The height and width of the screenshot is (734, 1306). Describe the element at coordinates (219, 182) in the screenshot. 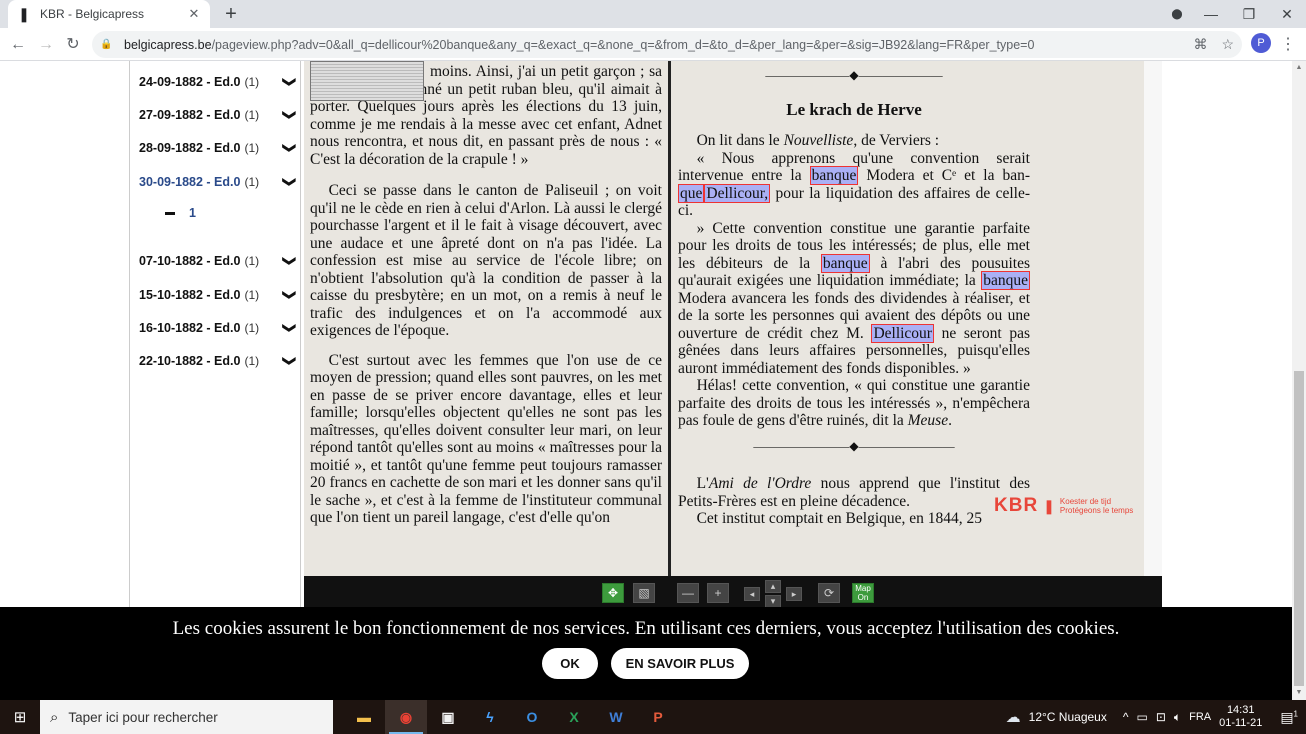

I see `edition-item-active: 30-09-1882 - Ed.0 (1) ❯` at that location.